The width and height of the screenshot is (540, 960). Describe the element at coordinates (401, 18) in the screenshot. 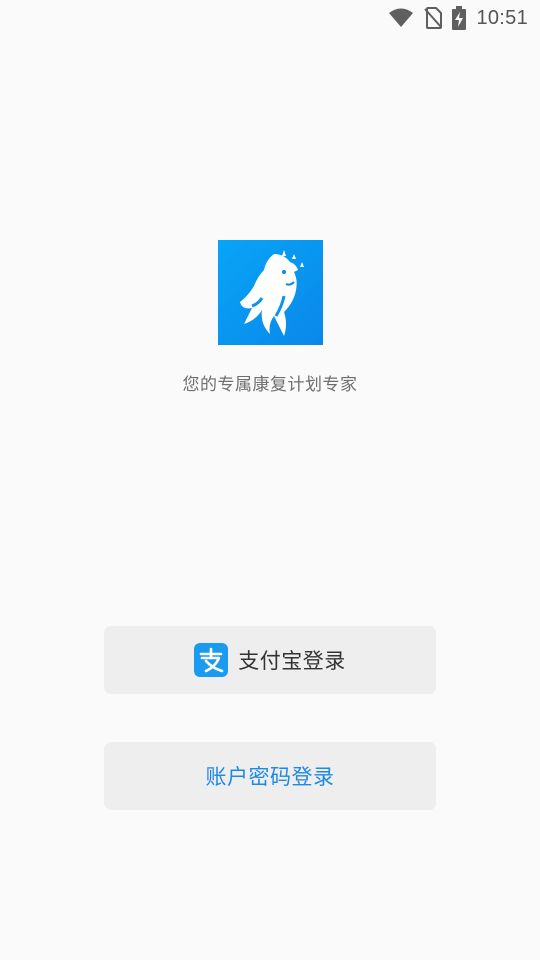

I see `wifi-icon` at that location.